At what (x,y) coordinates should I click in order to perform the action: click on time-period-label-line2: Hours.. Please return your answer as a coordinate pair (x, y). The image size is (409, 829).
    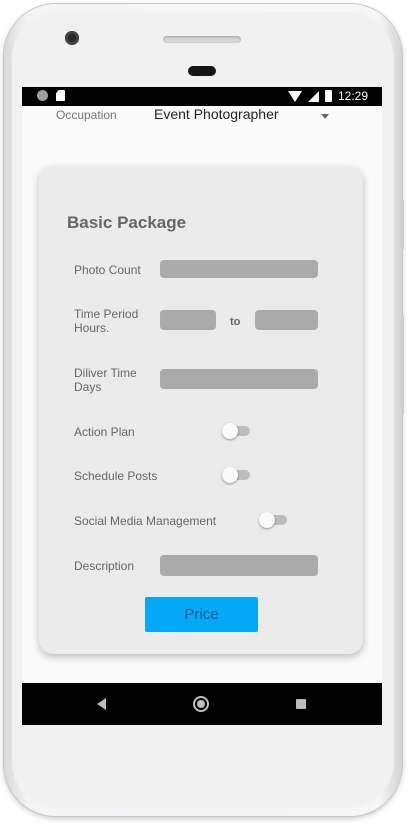
    Looking at the image, I should click on (92, 328).